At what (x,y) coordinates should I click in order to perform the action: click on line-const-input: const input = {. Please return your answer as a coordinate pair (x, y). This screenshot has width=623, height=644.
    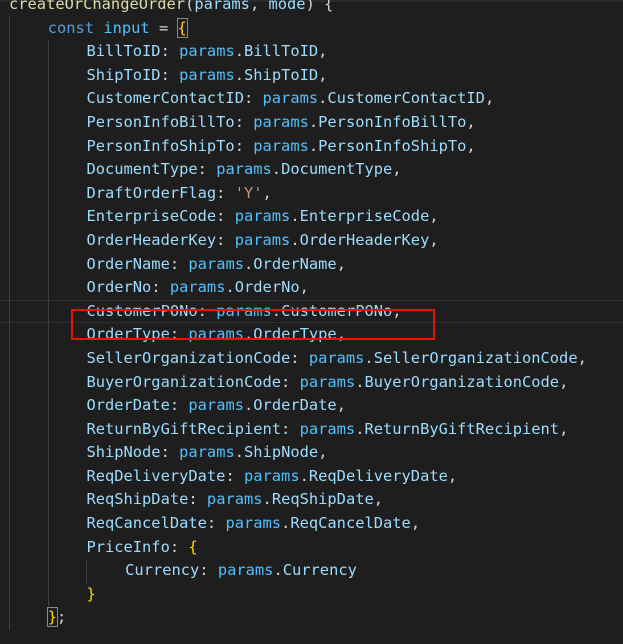
    Looking at the image, I should click on (311, 28).